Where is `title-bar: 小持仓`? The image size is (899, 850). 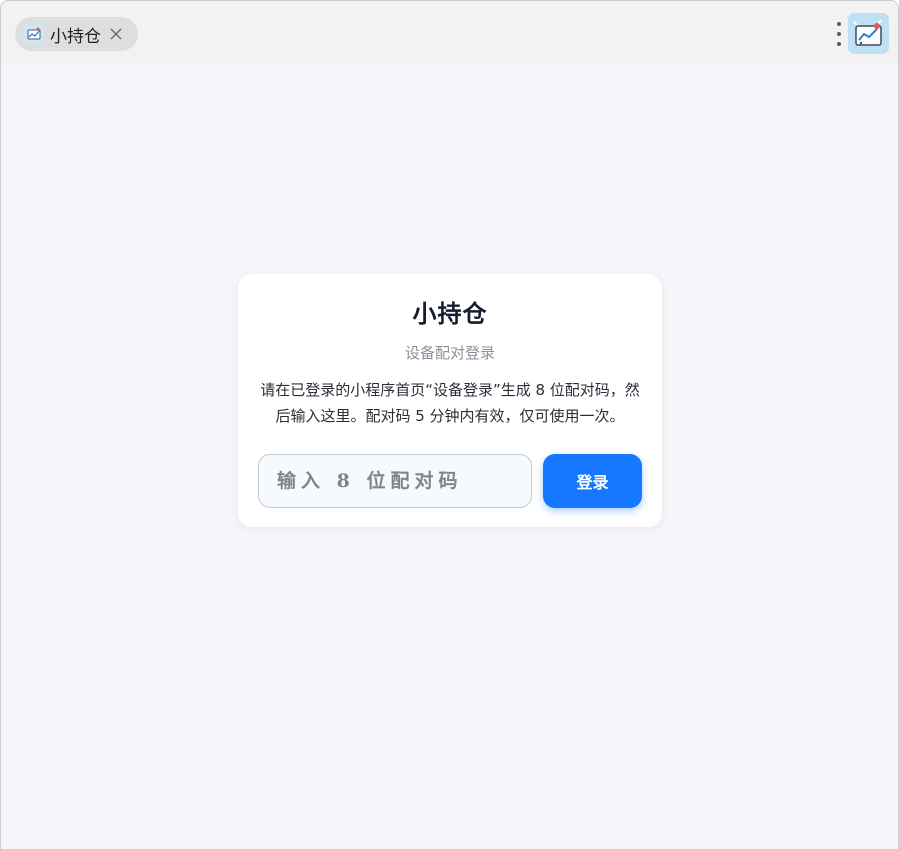
title-bar: 小持仓 is located at coordinates (449, 33).